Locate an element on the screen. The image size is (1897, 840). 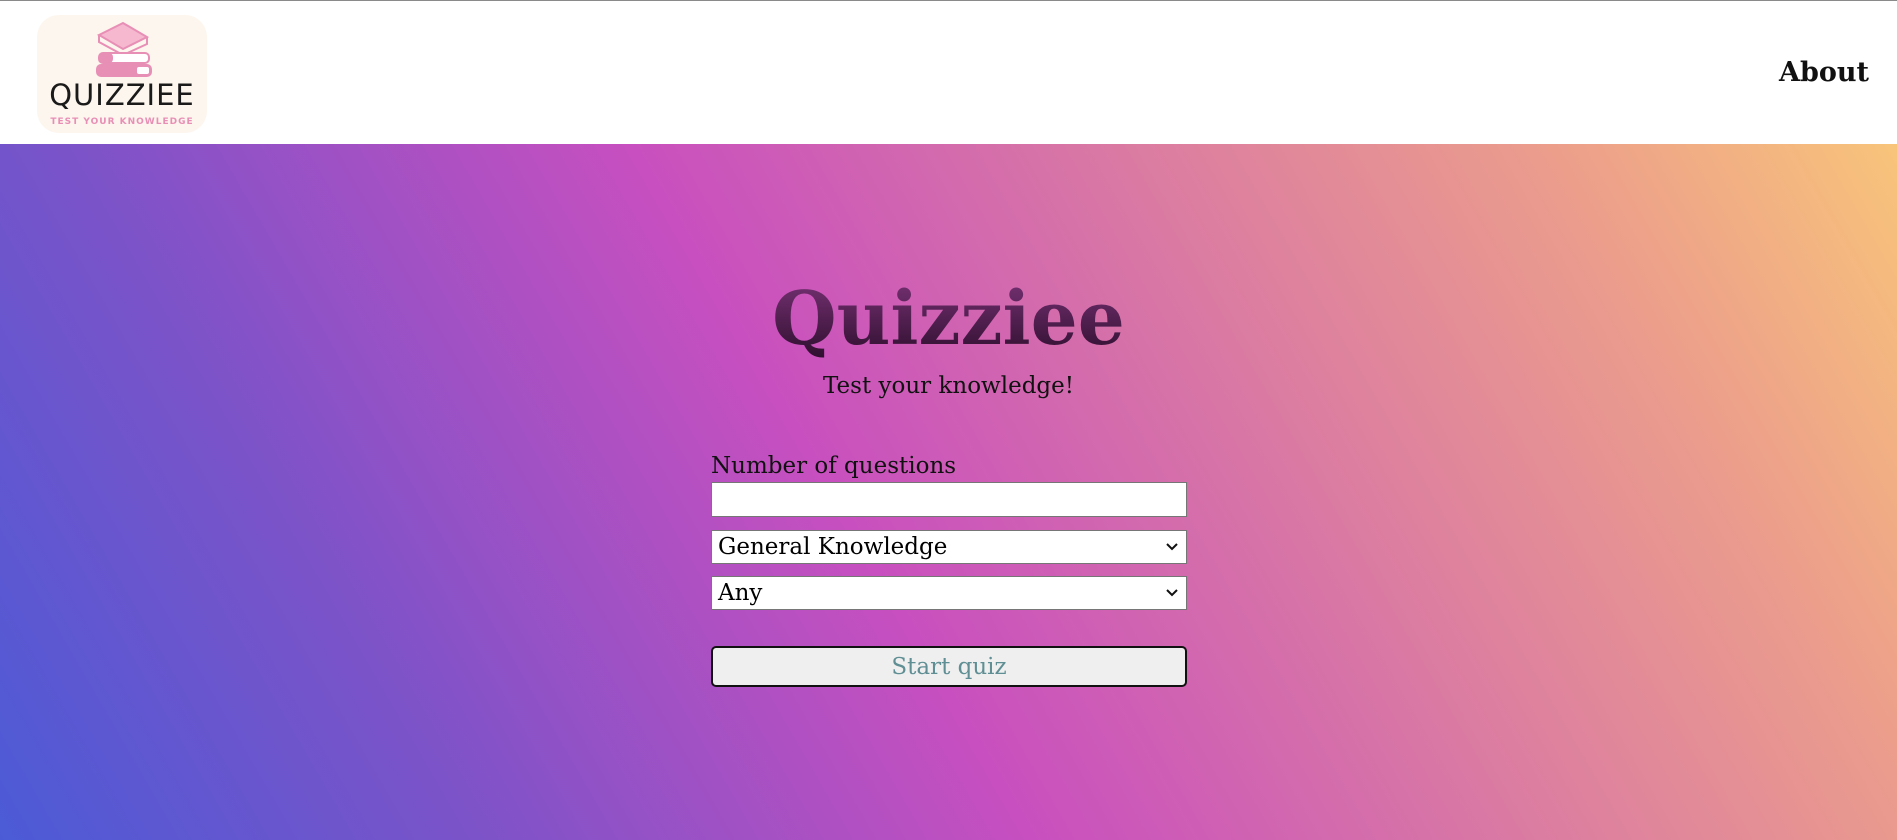
logo-tagline: TEST YOUR KNOWLEDGE is located at coordinates (122, 122).